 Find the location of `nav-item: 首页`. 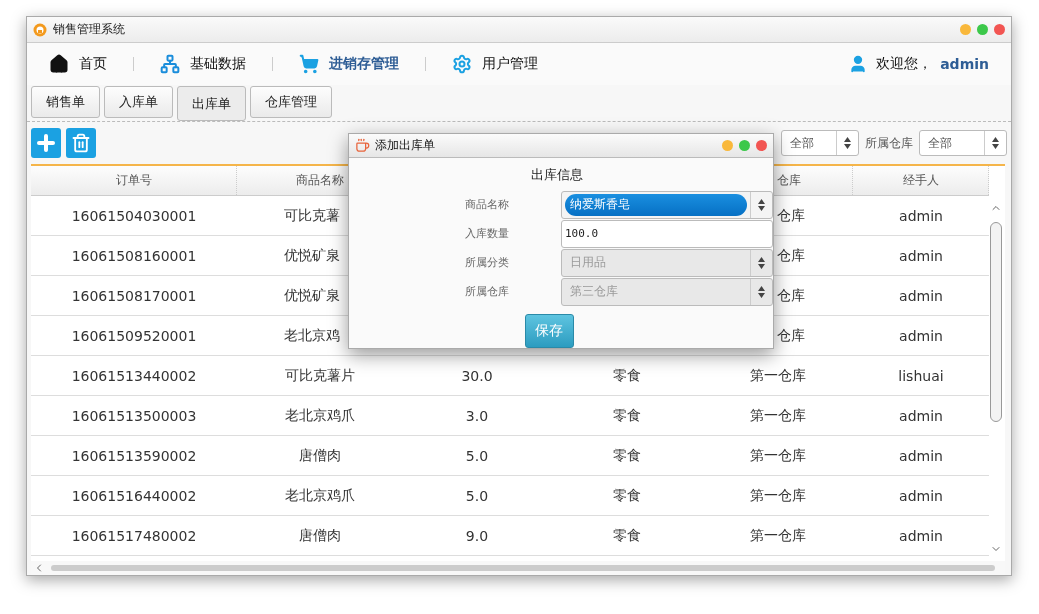

nav-item: 首页 is located at coordinates (78, 64).